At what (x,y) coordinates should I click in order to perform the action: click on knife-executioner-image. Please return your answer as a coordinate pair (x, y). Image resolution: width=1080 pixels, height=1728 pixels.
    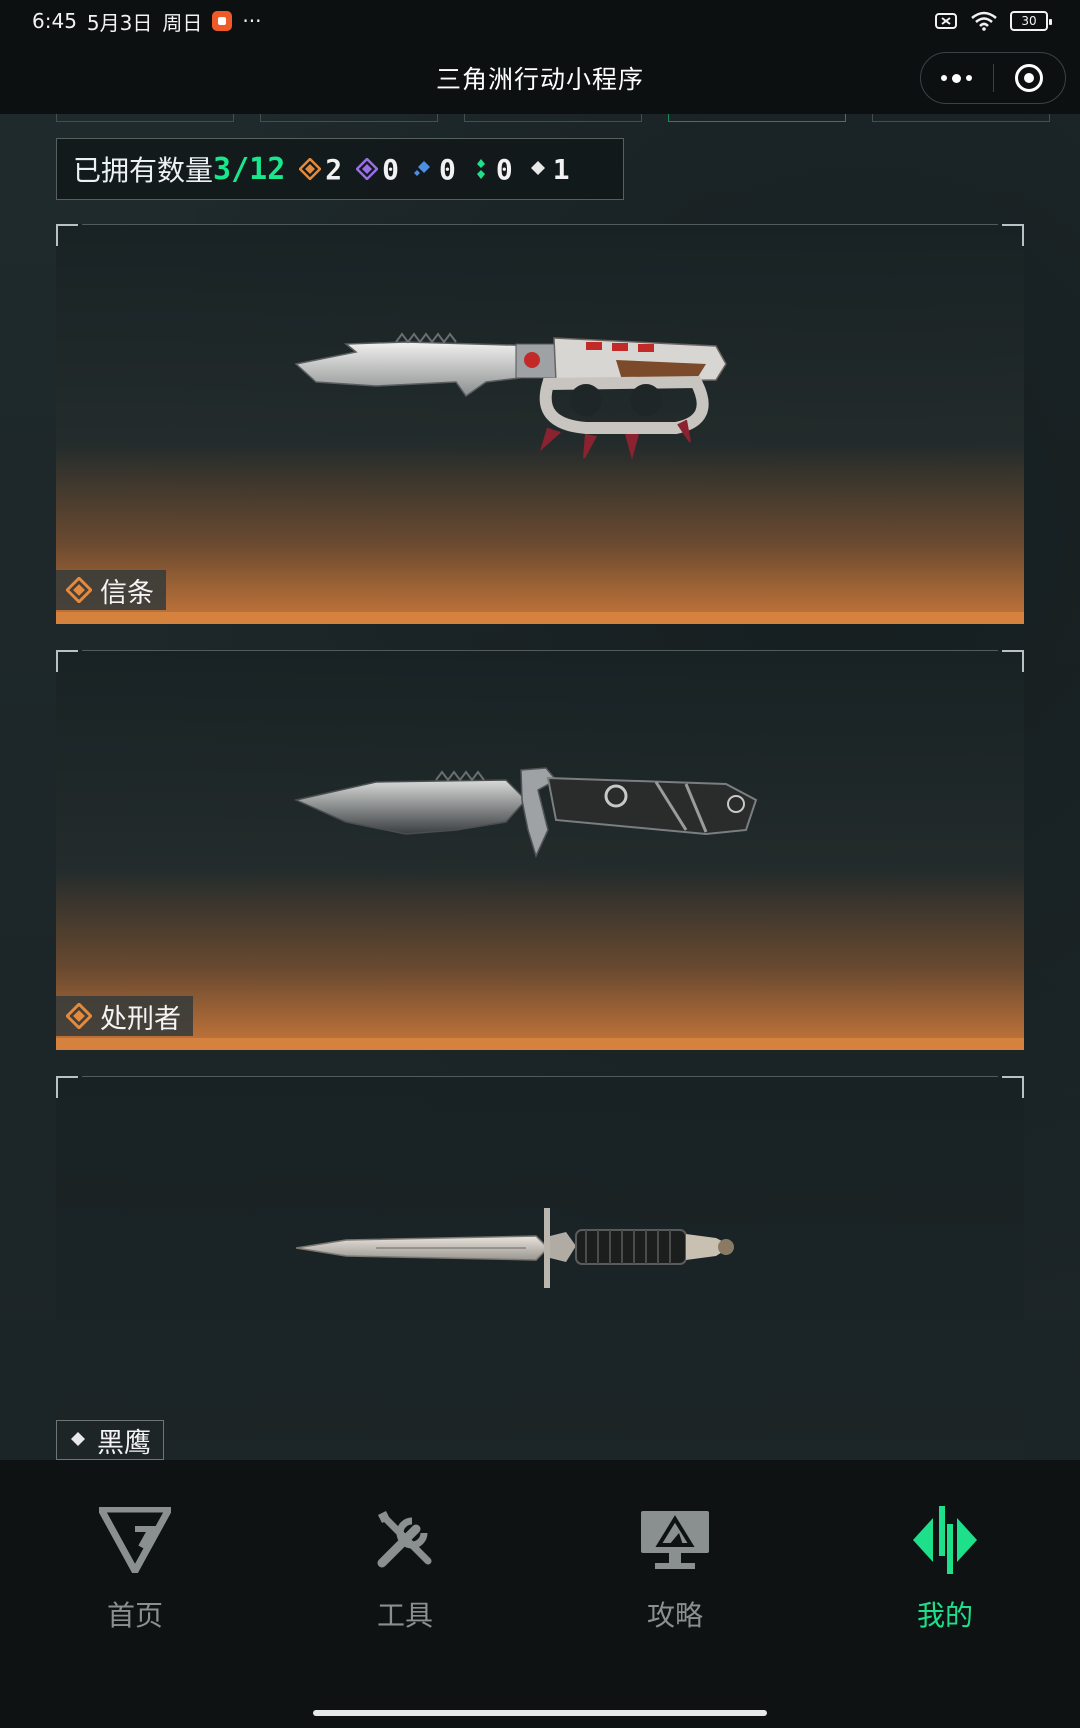
    Looking at the image, I should click on (525, 813).